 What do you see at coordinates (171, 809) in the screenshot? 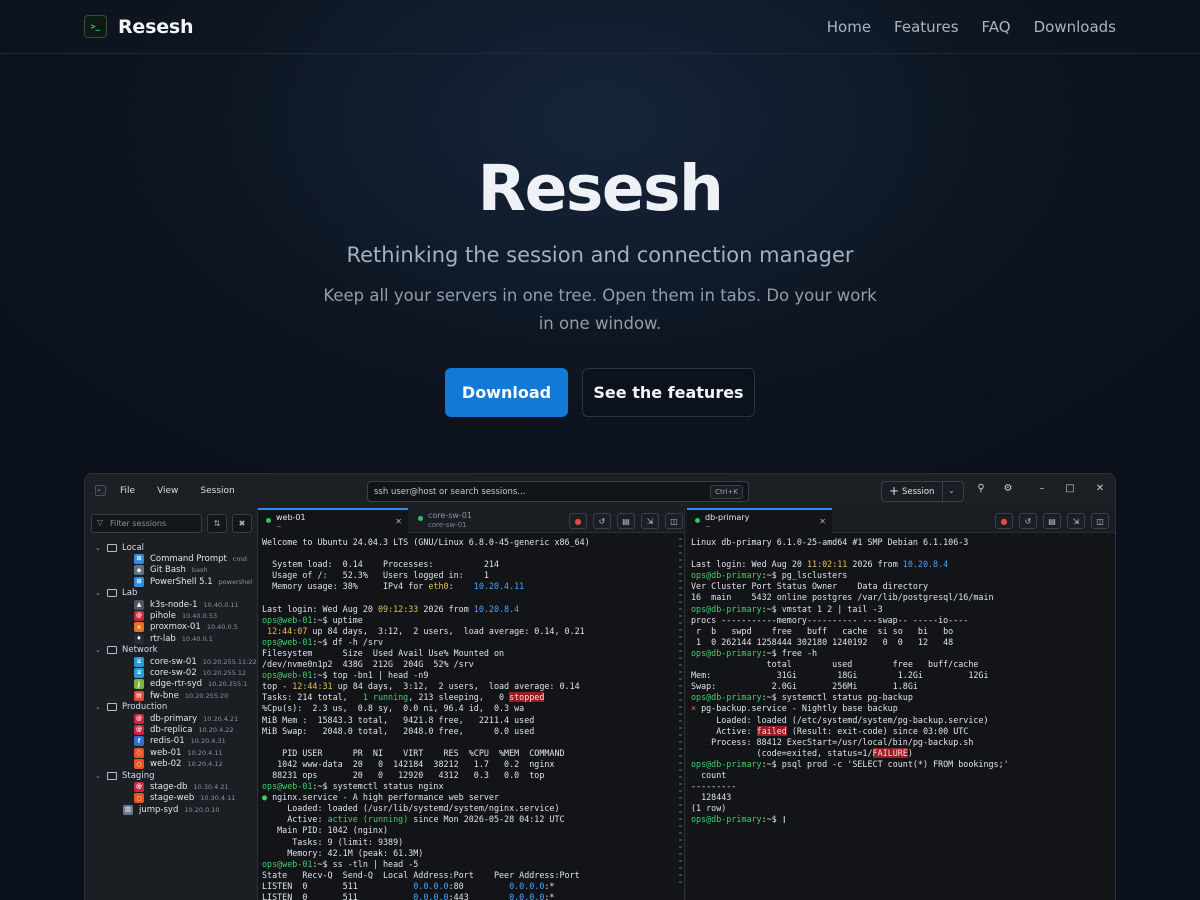
I see `tree-item-jump-syd: ▥ jump-syd 10.20.0.10` at bounding box center [171, 809].